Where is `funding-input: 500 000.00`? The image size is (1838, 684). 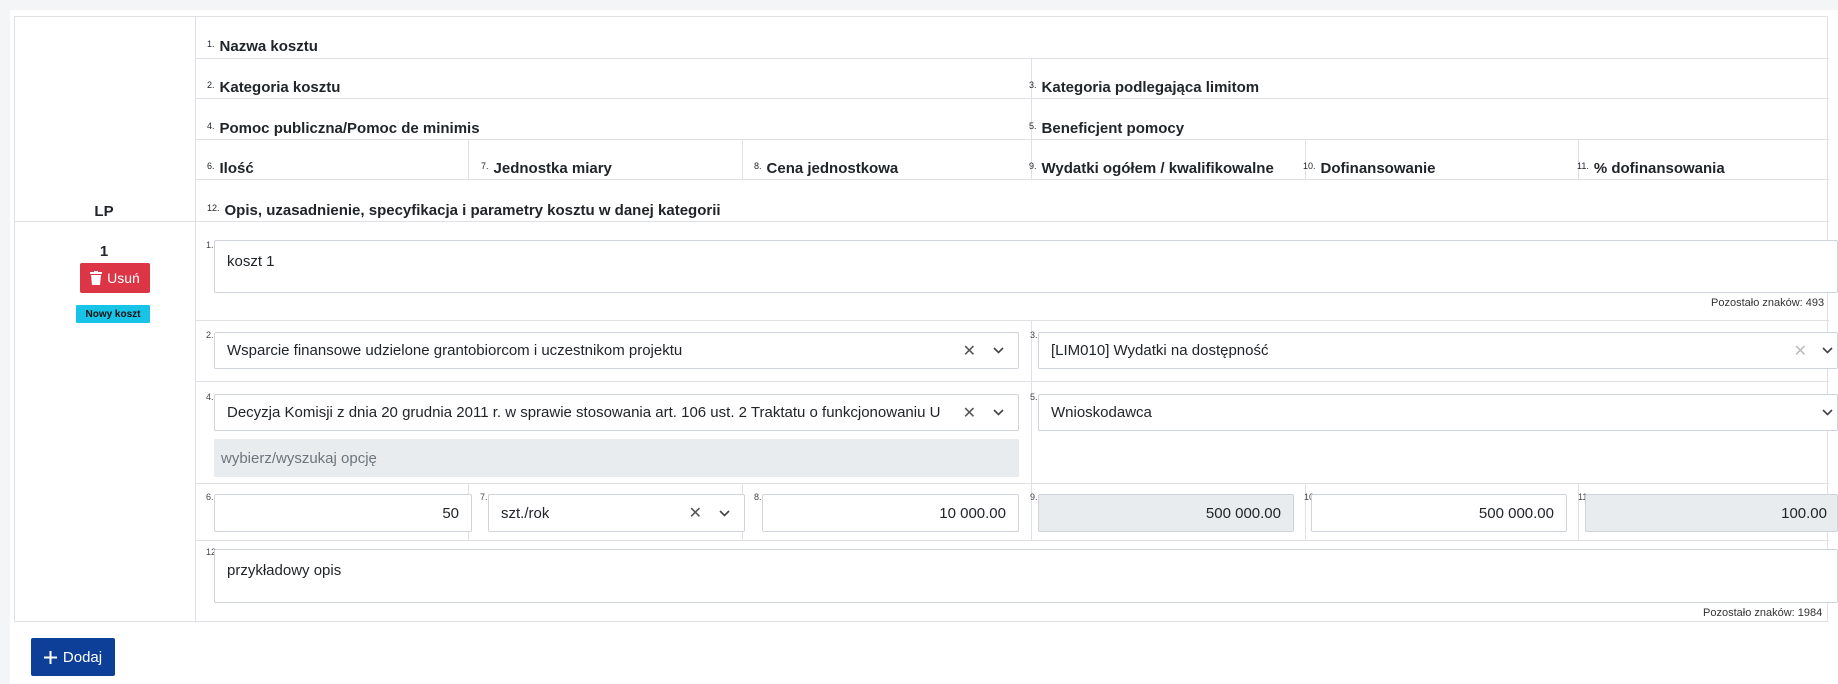
funding-input: 500 000.00 is located at coordinates (1439, 513).